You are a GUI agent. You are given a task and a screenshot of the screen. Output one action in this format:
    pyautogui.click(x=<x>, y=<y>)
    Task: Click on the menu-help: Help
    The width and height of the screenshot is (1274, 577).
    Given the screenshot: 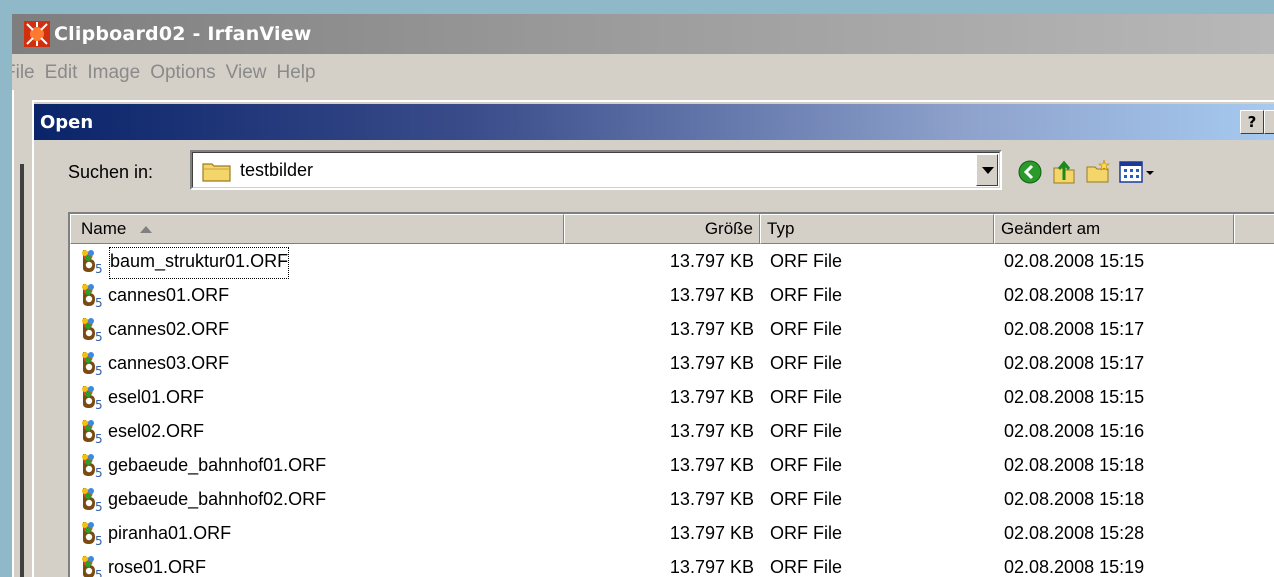 What is the action you would take?
    pyautogui.click(x=301, y=73)
    